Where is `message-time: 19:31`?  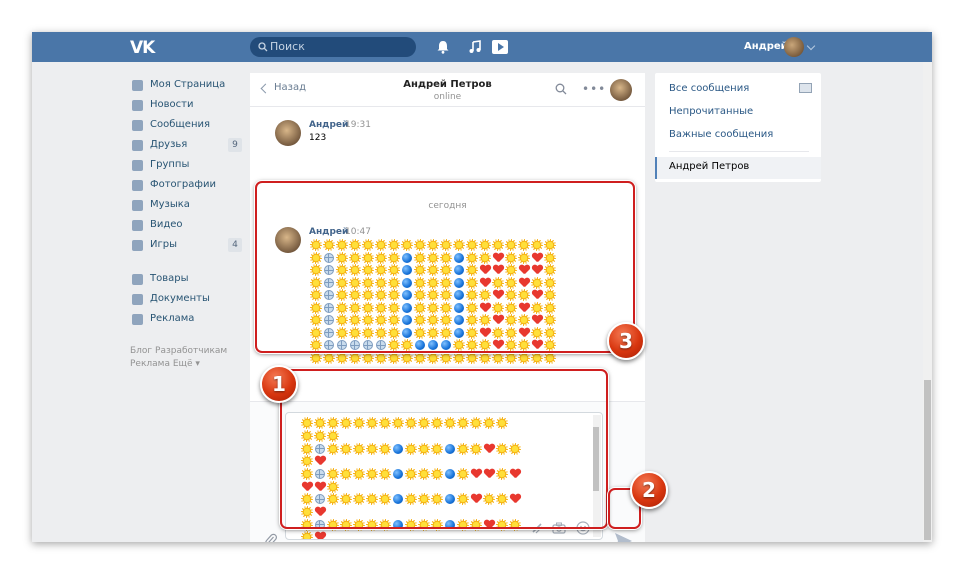 message-time: 19:31 is located at coordinates (358, 125).